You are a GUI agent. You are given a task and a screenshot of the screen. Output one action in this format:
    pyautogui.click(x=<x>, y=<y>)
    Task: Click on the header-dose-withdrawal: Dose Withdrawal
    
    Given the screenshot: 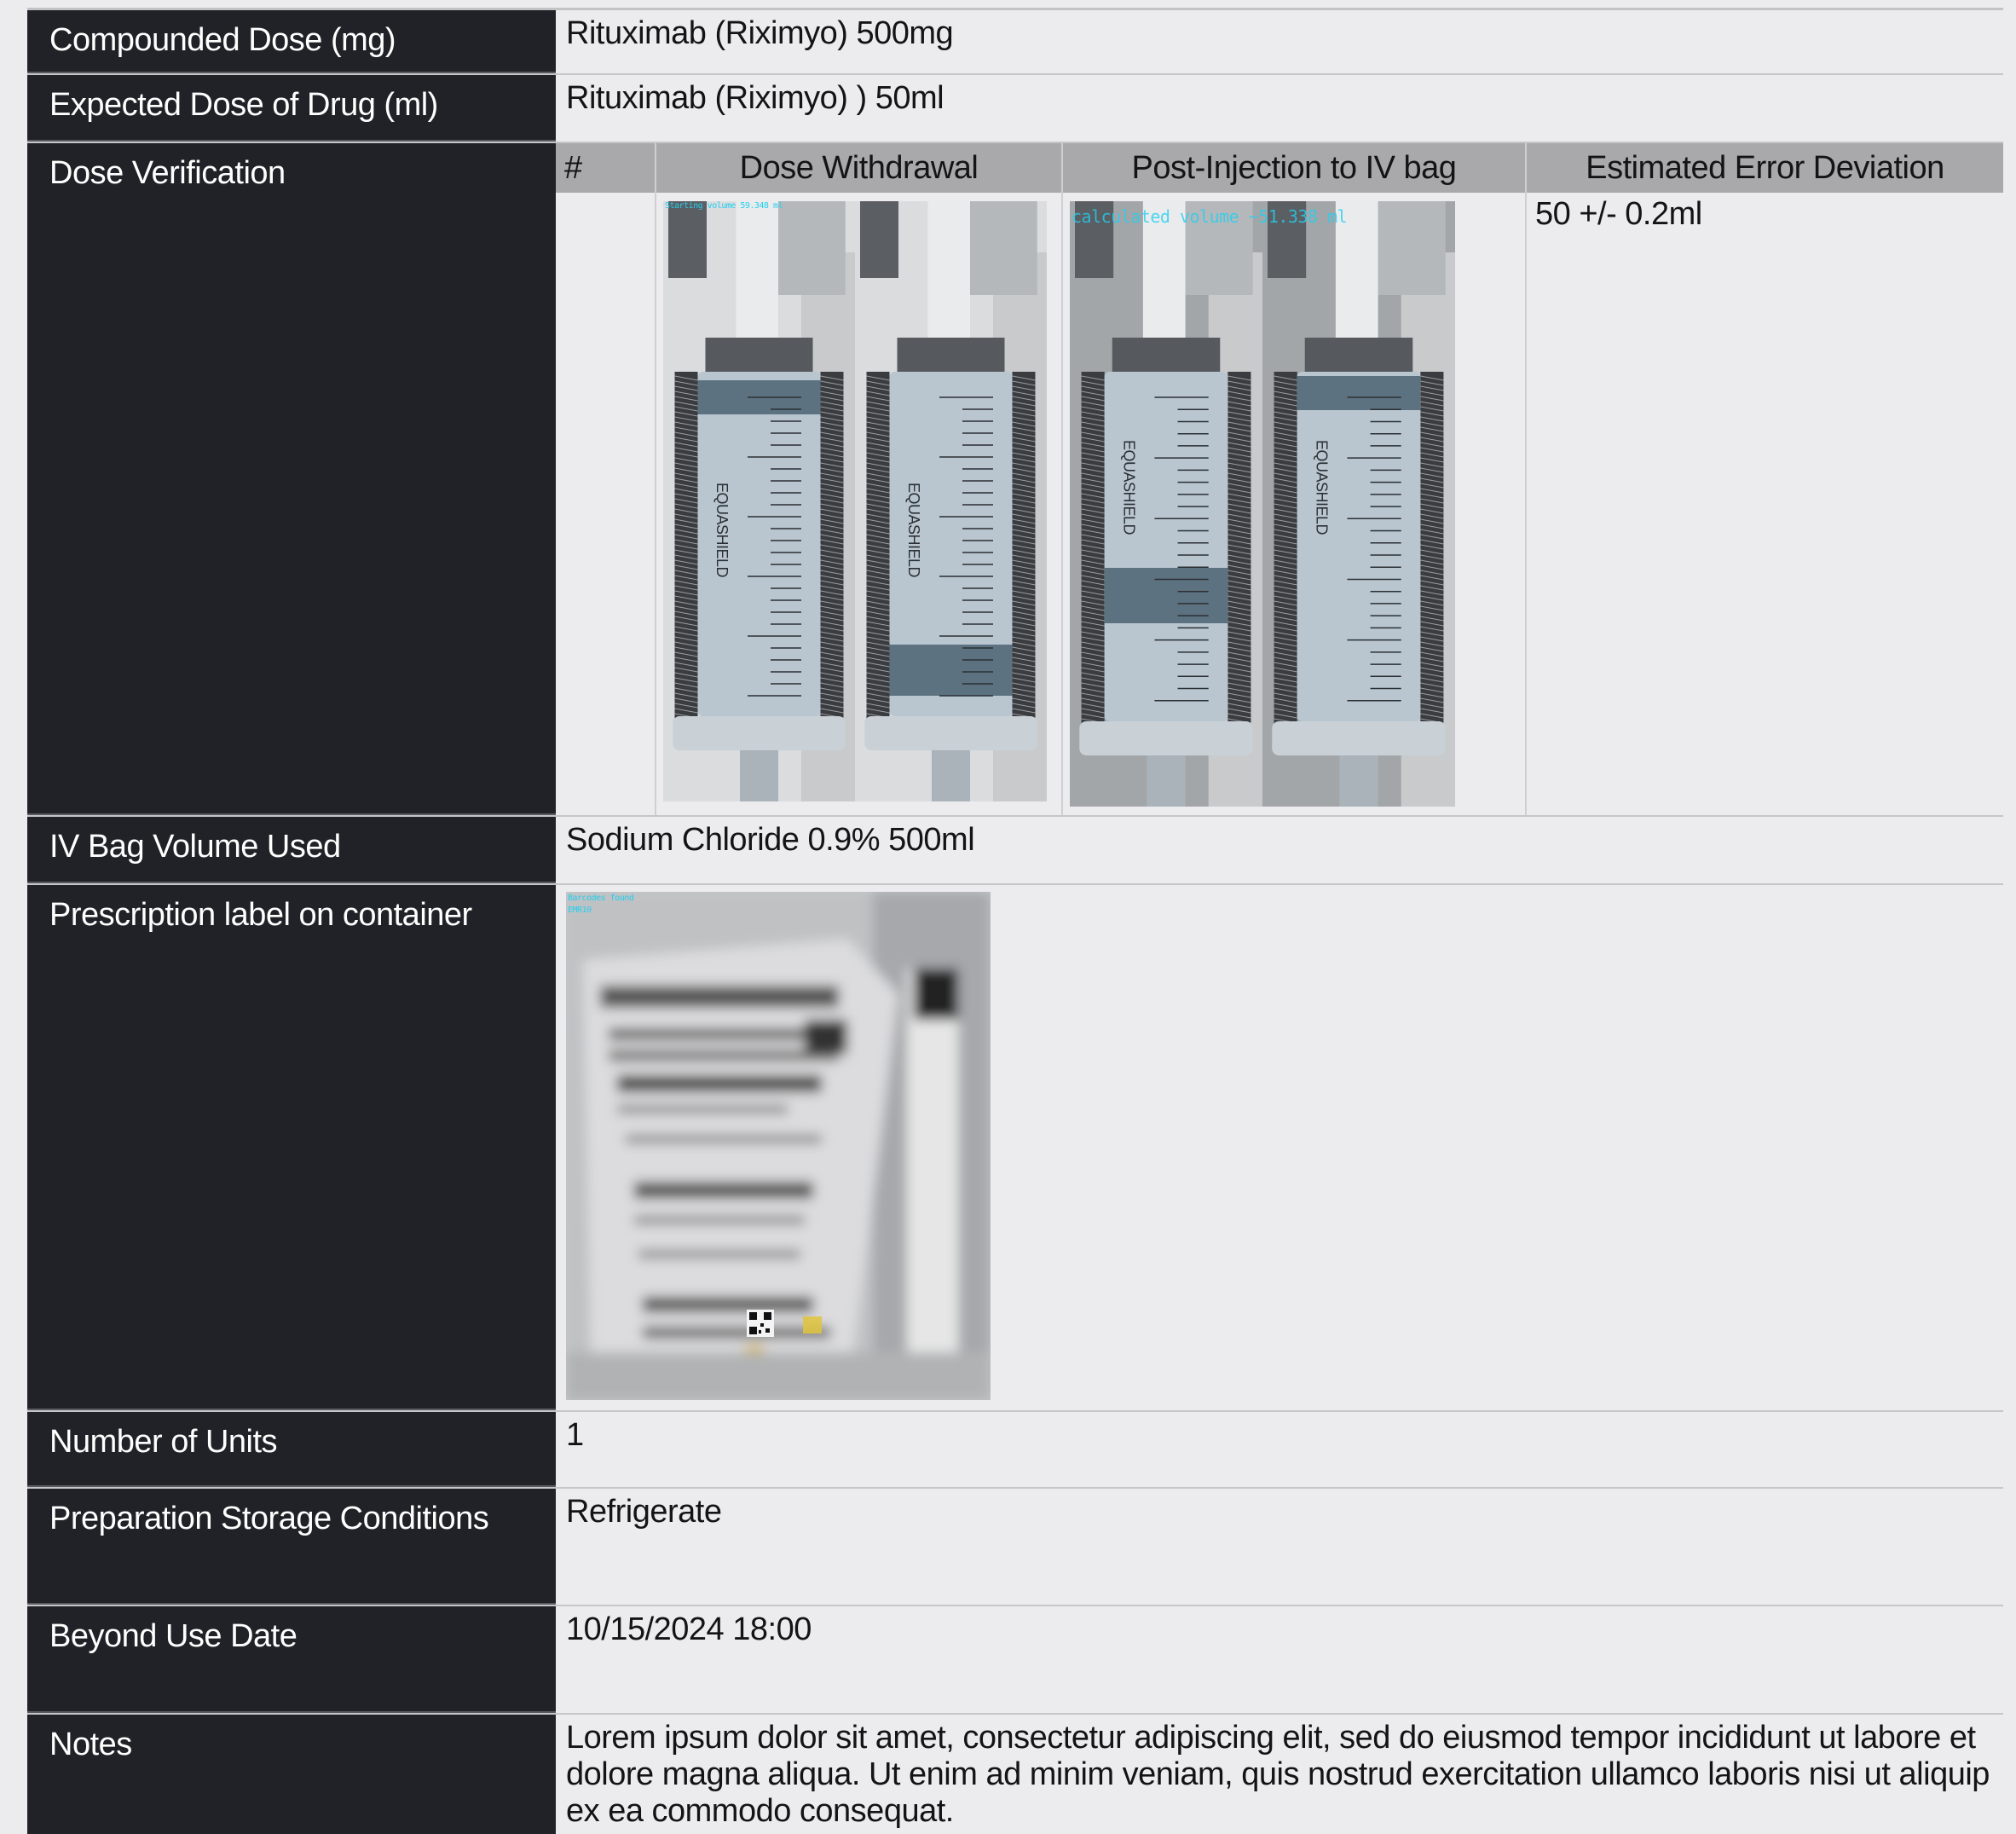 What is the action you would take?
    pyautogui.click(x=859, y=168)
    